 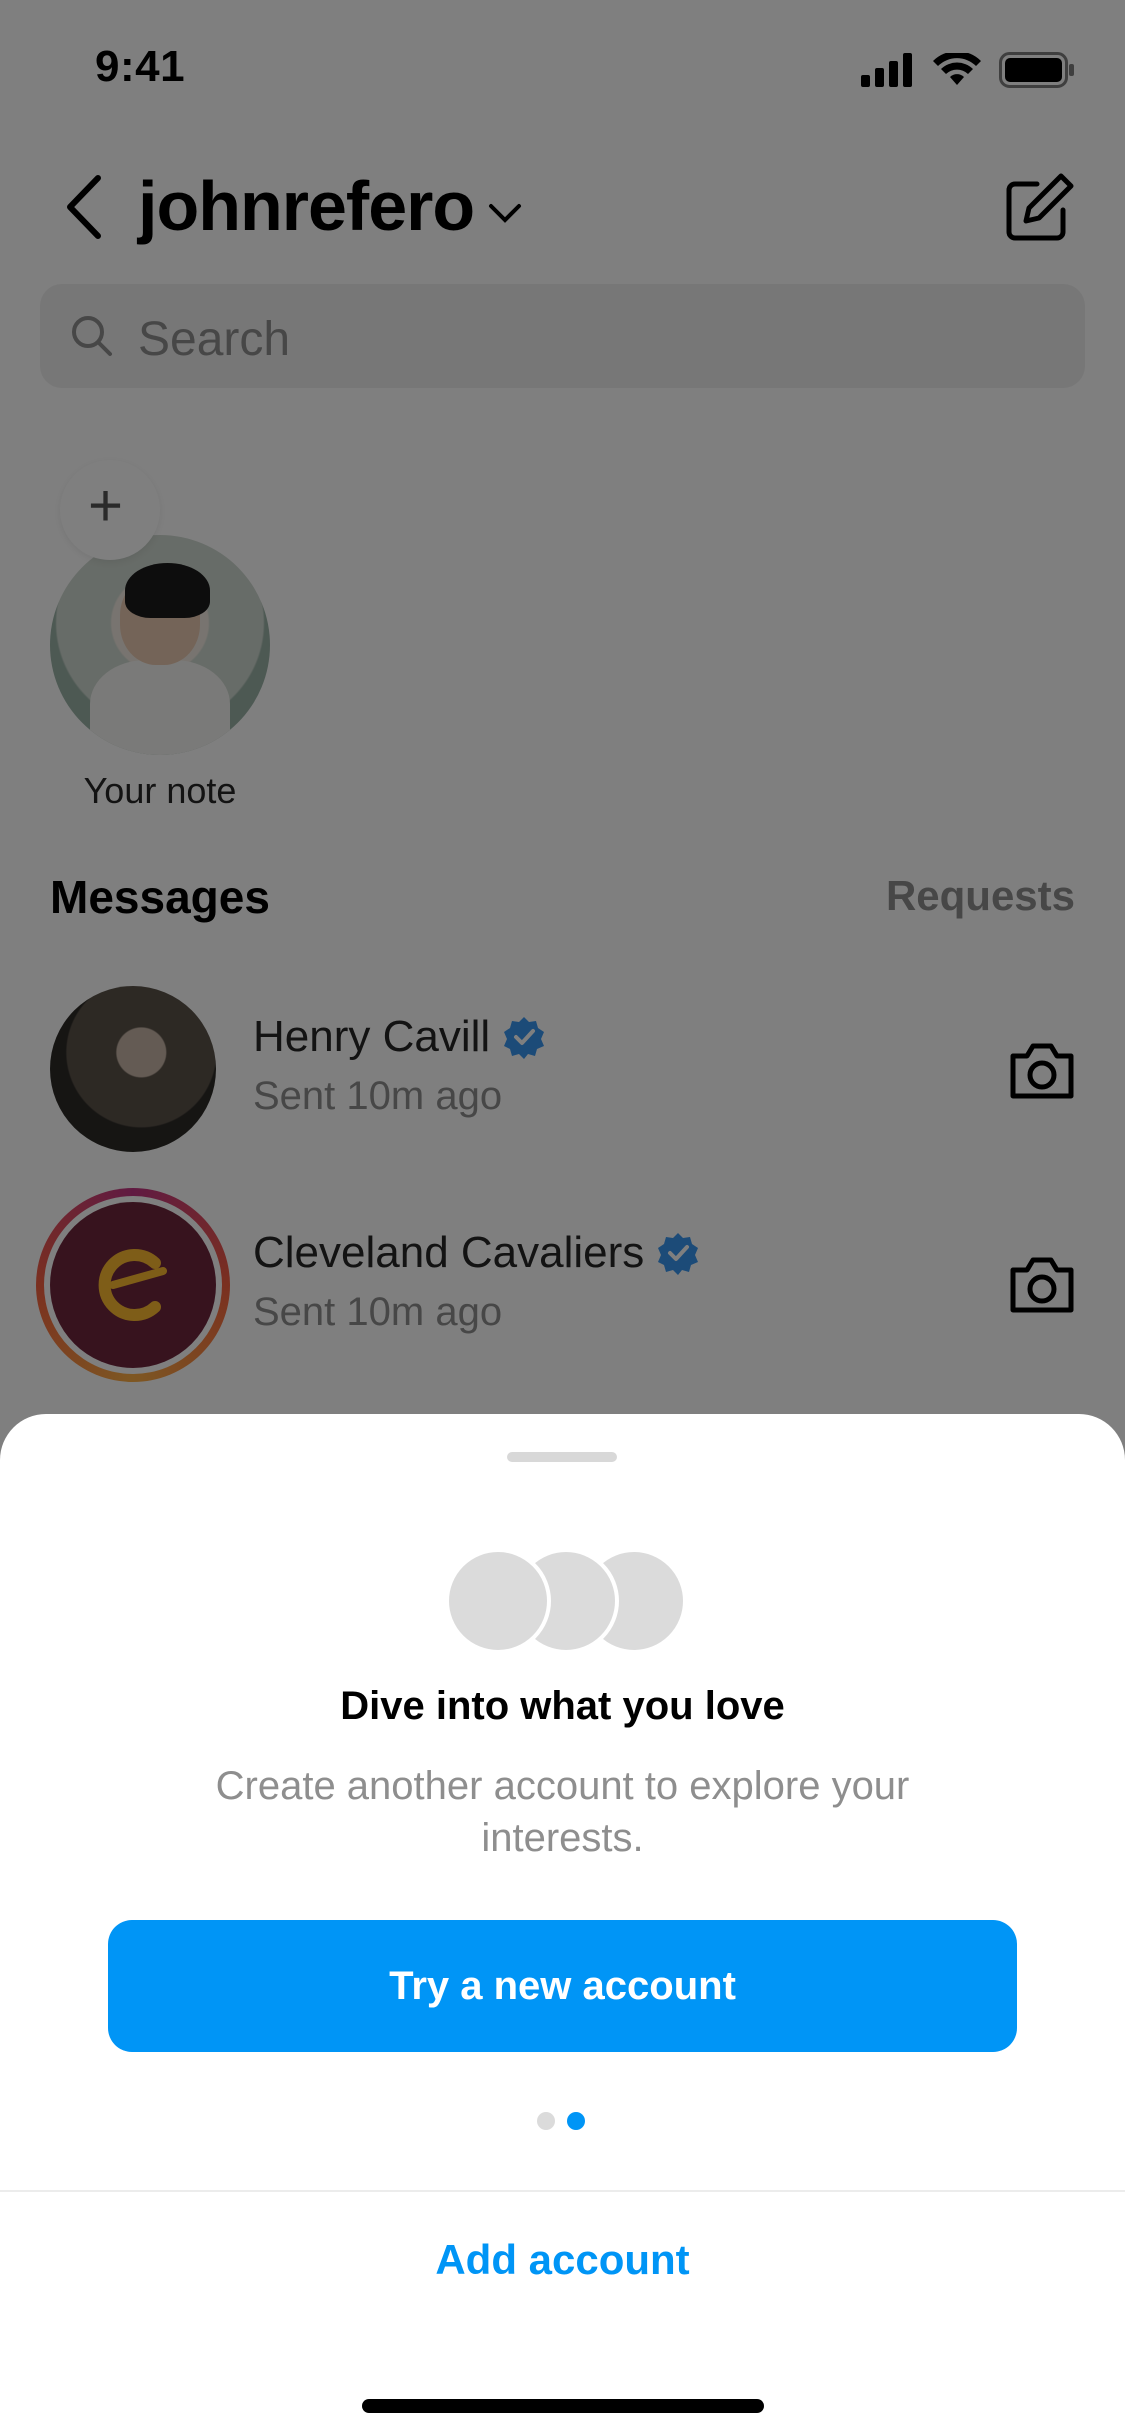 What do you see at coordinates (576, 2121) in the screenshot?
I see `page-dot-active` at bounding box center [576, 2121].